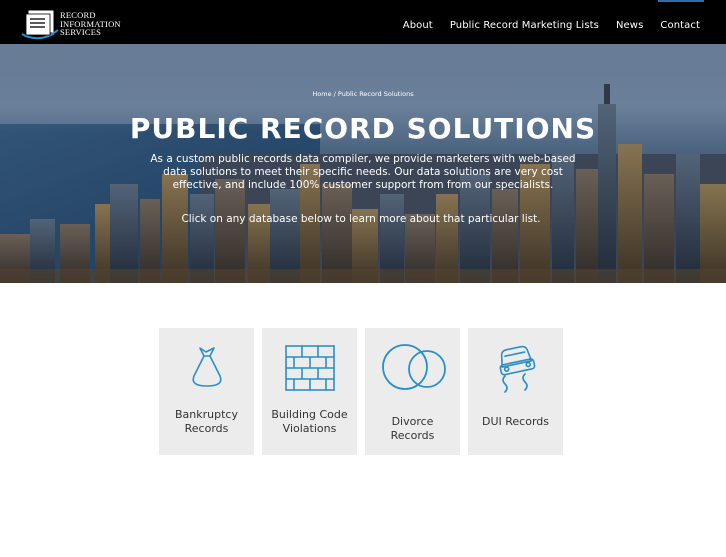 Image resolution: width=726 pixels, height=557 pixels. I want to click on card-dui-records: DUI Records, so click(515, 391).